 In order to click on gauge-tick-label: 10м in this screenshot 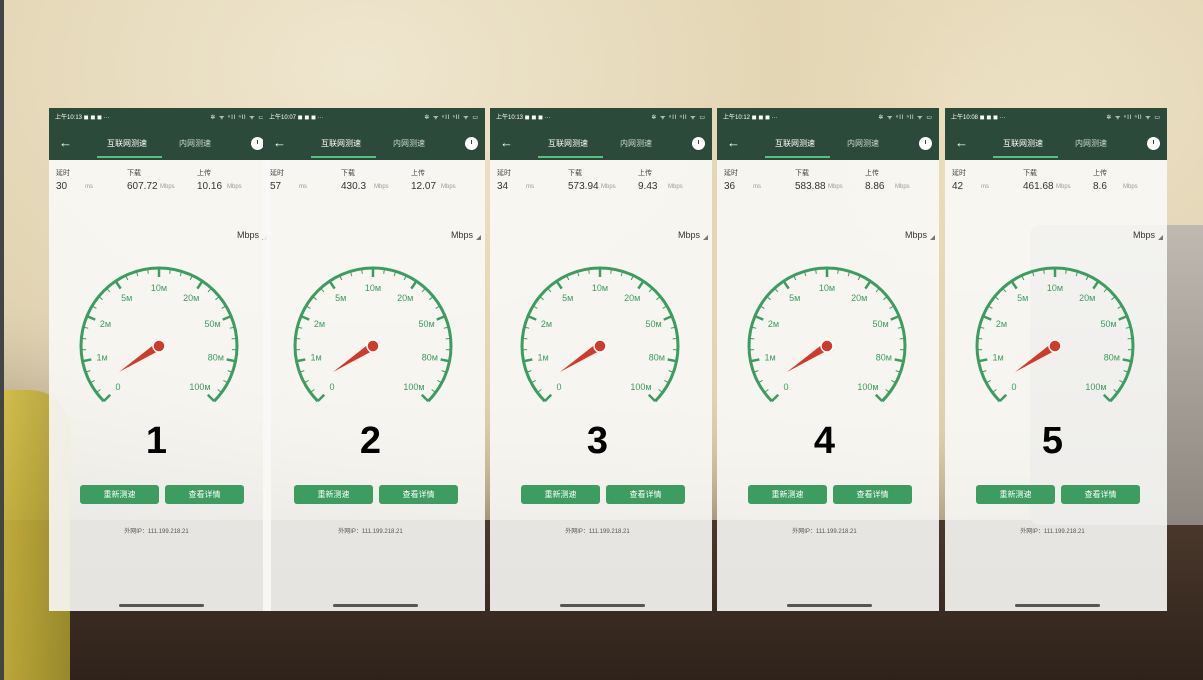, I will do `click(827, 288)`.